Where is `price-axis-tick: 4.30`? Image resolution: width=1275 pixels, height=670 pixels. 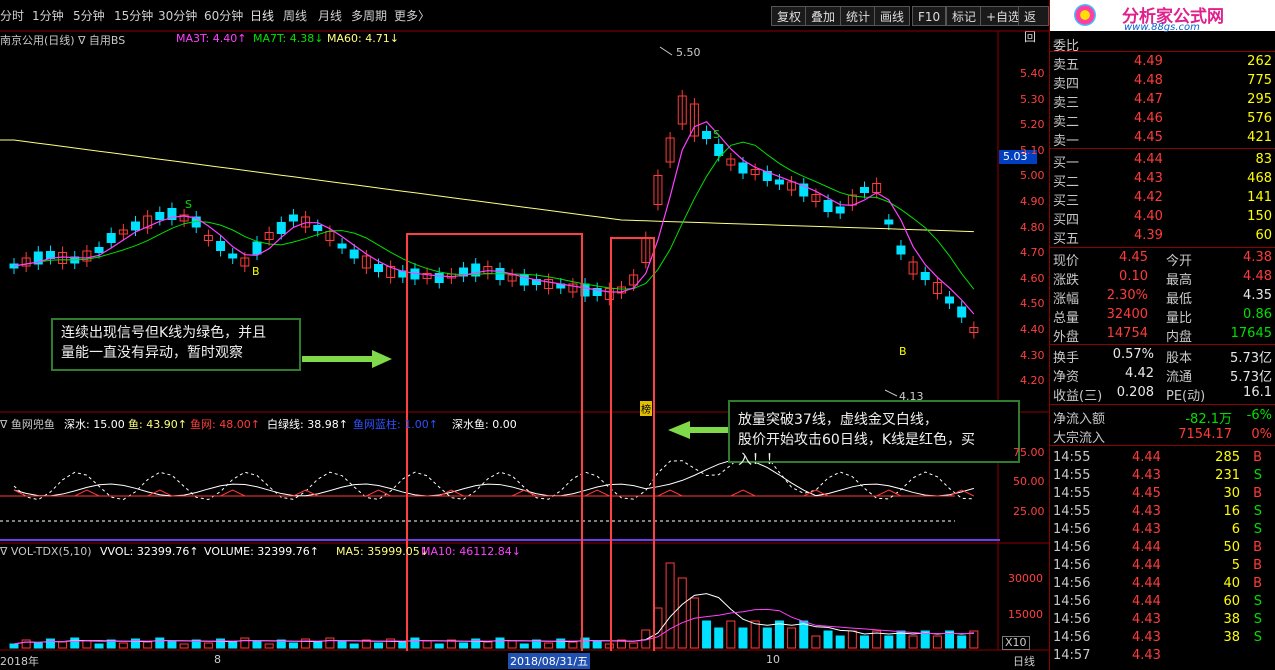 price-axis-tick: 4.30 is located at coordinates (1032, 355).